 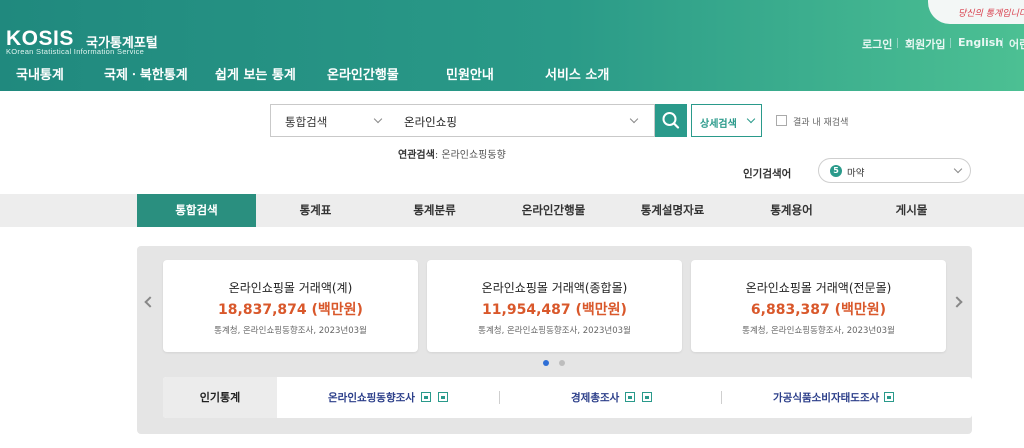 I want to click on popular-search-dropdown: 5 마약, so click(x=894, y=170).